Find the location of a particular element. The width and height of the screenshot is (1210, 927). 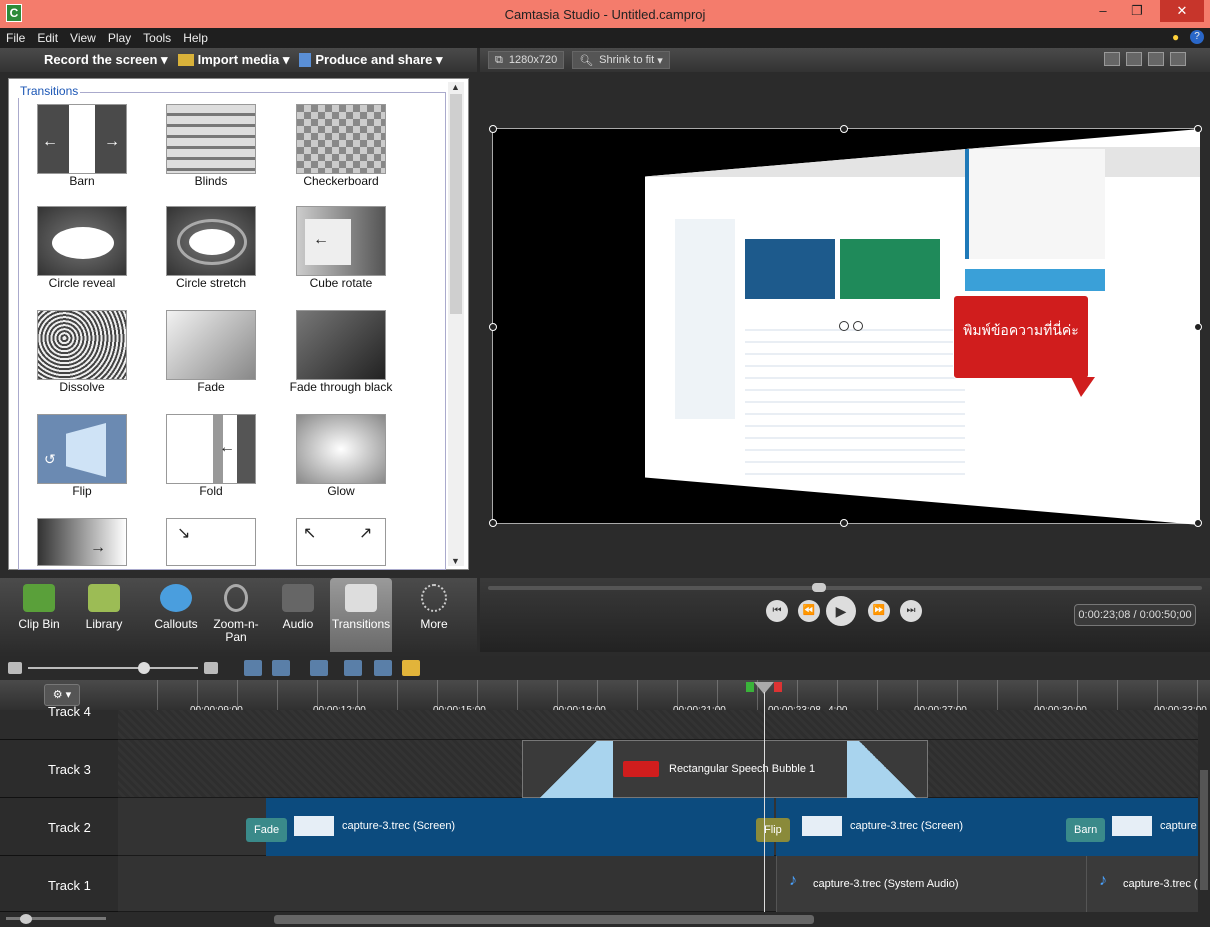

tip-bulb-icon: ● is located at coordinates (1175, 37).